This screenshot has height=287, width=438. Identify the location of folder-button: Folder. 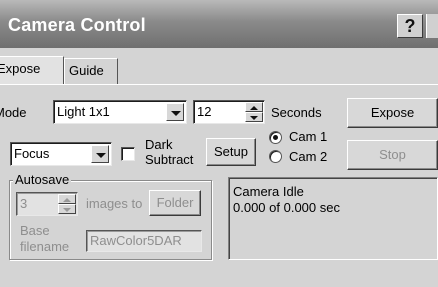
(175, 203).